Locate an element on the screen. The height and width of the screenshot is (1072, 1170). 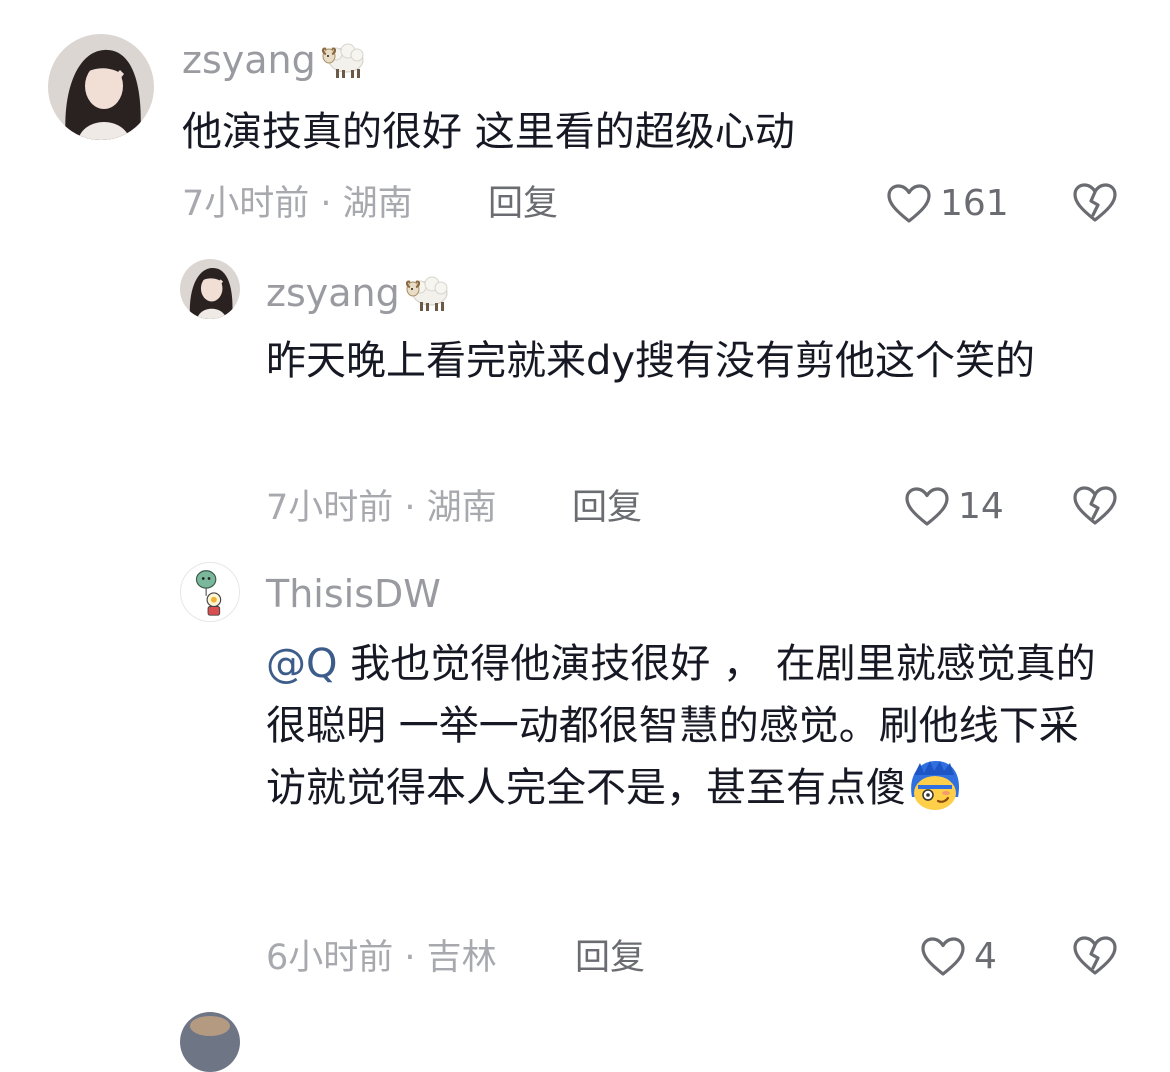
username-text: ThisisDW is located at coordinates (353, 594).